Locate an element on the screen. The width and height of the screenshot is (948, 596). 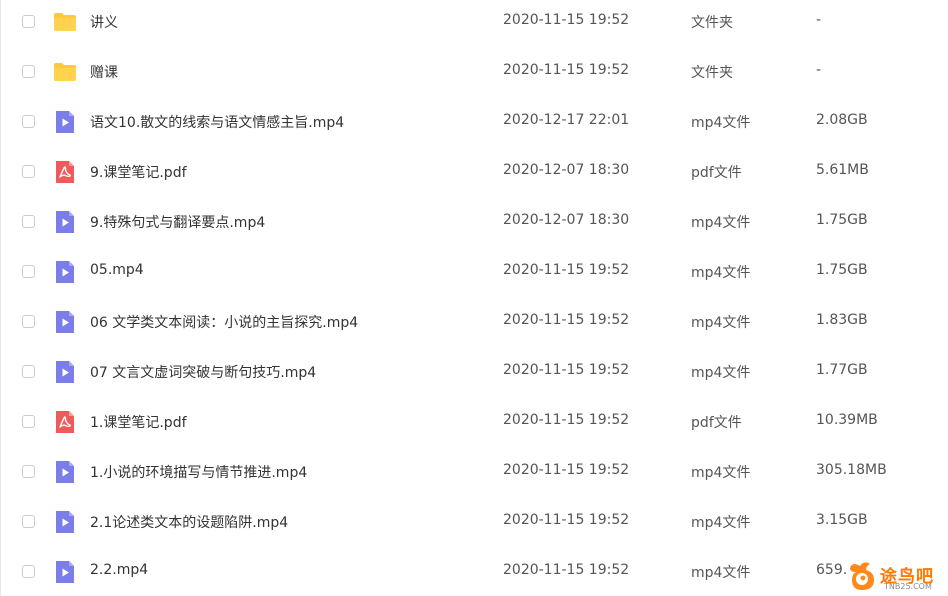
file-name: 07 文言文虚词突破与断句技巧.mp4 is located at coordinates (203, 372).